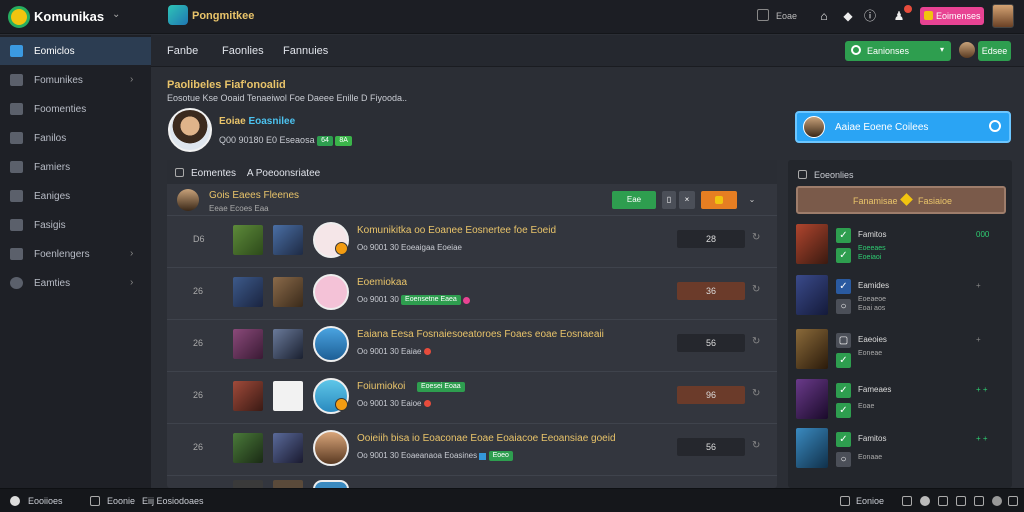  What do you see at coordinates (182, 51) in the screenshot?
I see `tab-0: Fanbe` at bounding box center [182, 51].